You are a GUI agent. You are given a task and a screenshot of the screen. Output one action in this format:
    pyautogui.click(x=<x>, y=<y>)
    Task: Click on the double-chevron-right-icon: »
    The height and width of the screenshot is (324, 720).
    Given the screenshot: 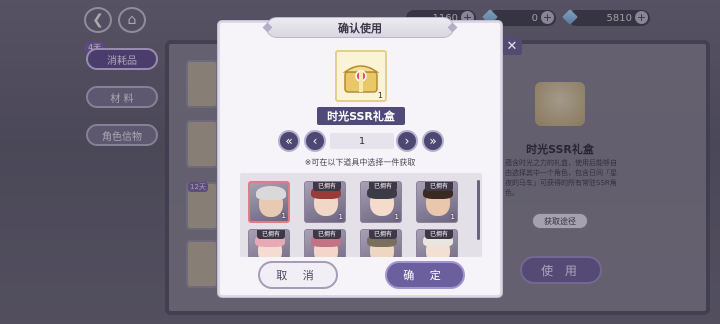 What is the action you would take?
    pyautogui.click(x=433, y=141)
    